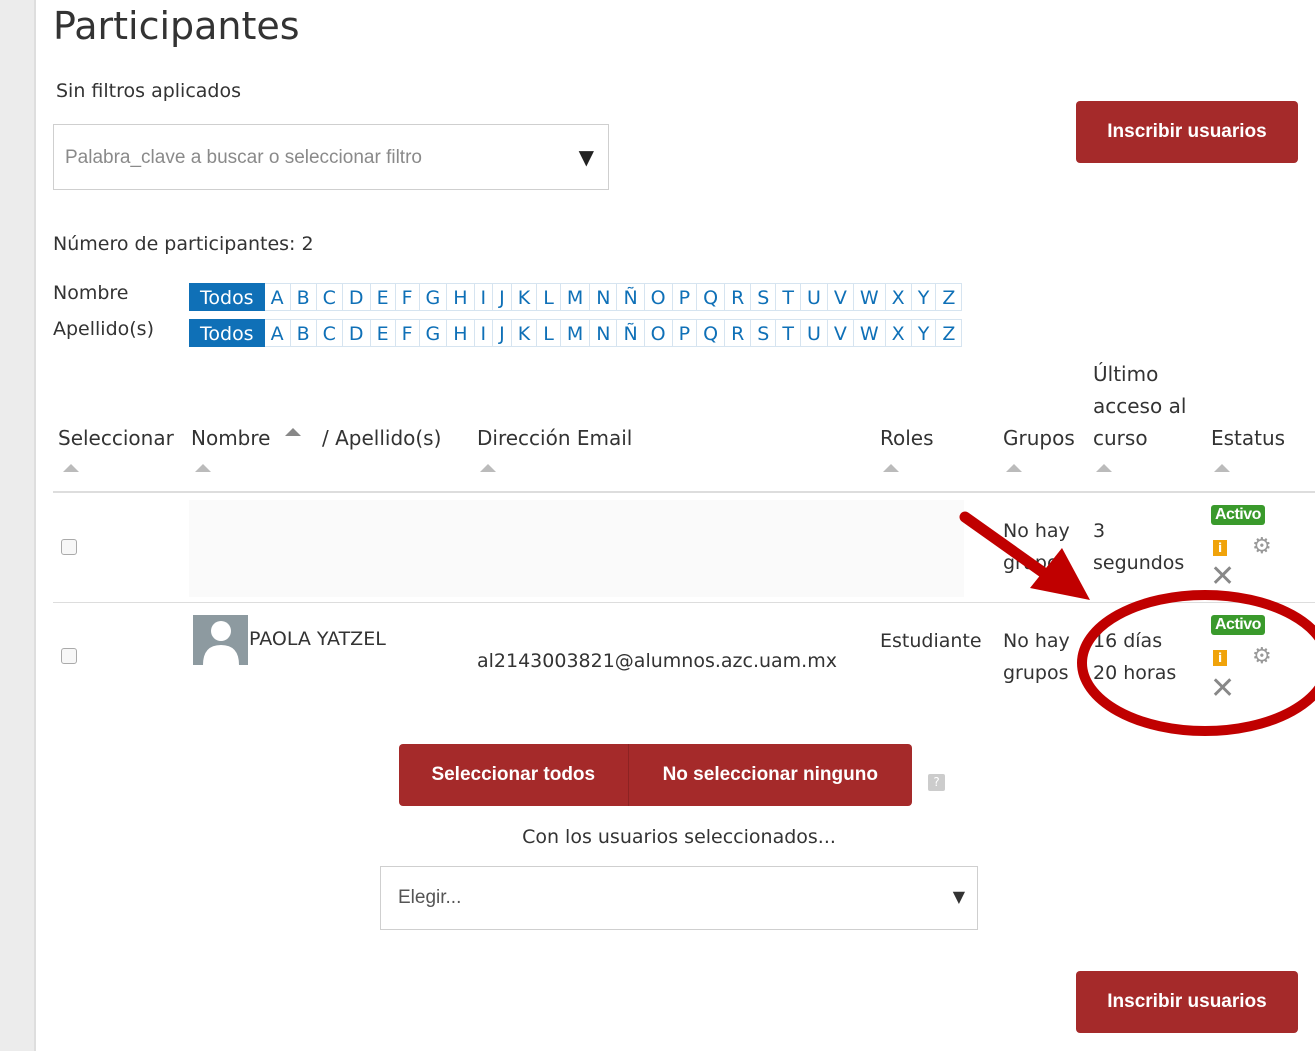  Describe the element at coordinates (770, 775) in the screenshot. I see `select-none-button: No seleccionar ninguno` at that location.